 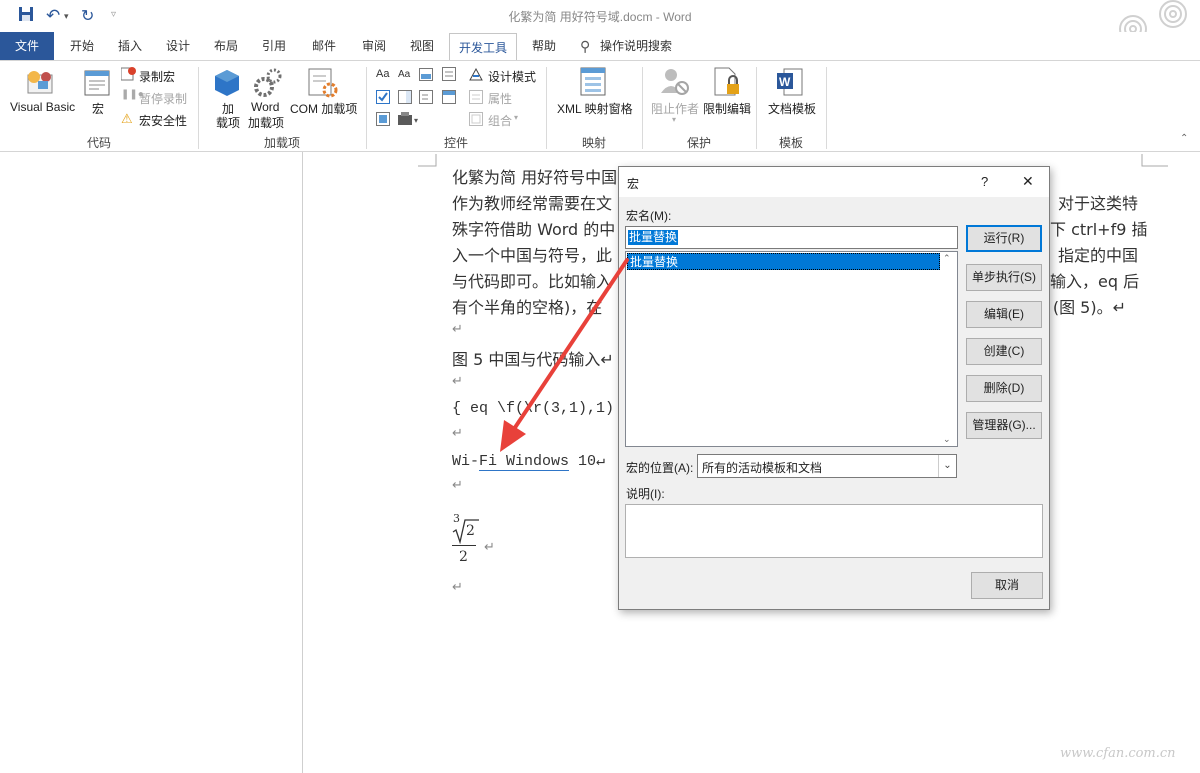 I want to click on restrict-editing-button: 限制编辑, so click(x=727, y=108).